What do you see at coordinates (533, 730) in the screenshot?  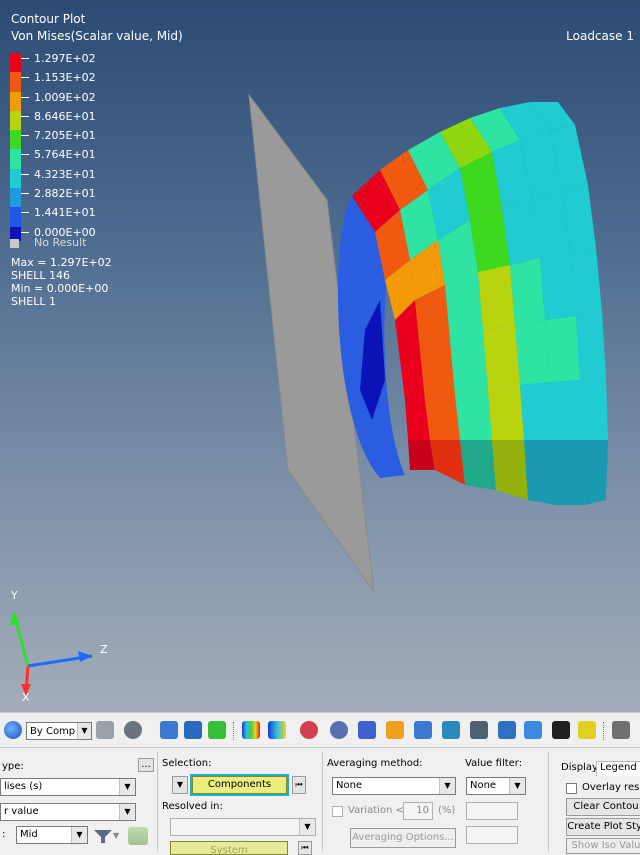 I see `tracking-icon` at bounding box center [533, 730].